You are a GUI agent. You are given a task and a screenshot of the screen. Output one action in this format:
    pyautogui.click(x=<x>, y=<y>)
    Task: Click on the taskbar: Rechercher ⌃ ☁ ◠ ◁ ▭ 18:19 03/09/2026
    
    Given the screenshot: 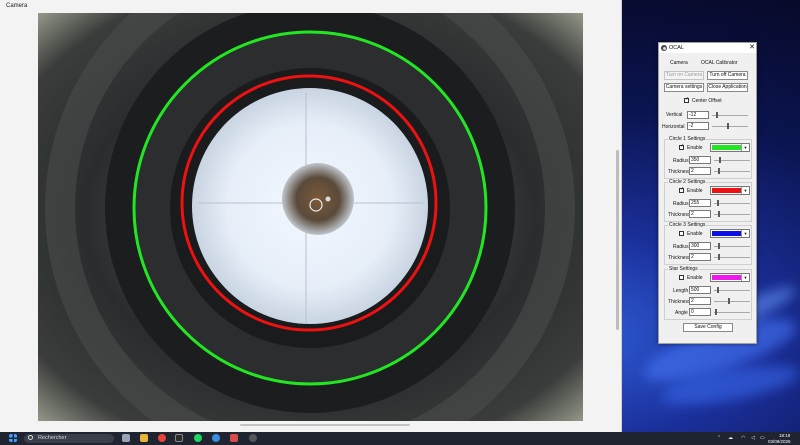 What is the action you would take?
    pyautogui.click(x=400, y=438)
    